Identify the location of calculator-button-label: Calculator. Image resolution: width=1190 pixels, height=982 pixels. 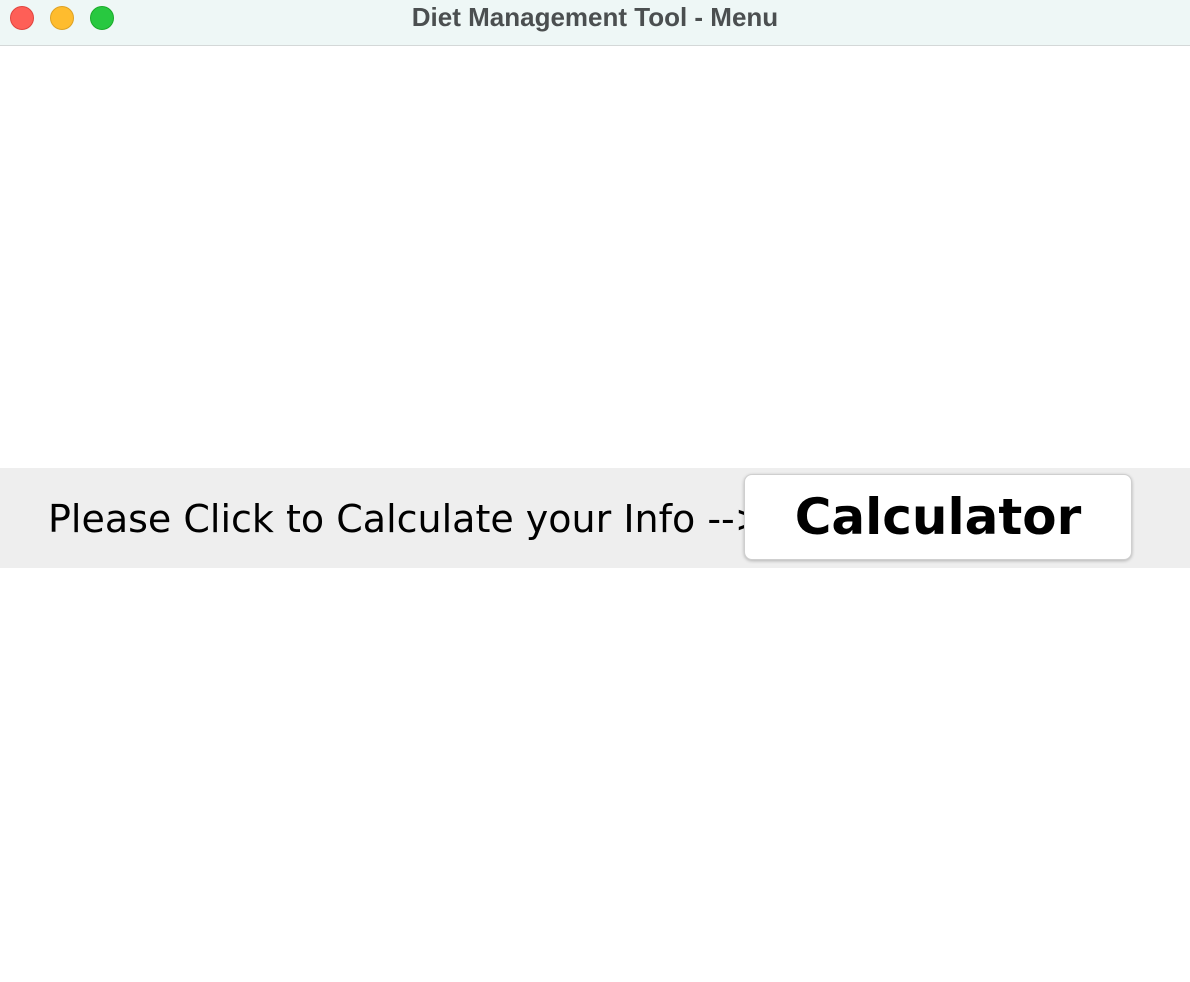
(938, 517).